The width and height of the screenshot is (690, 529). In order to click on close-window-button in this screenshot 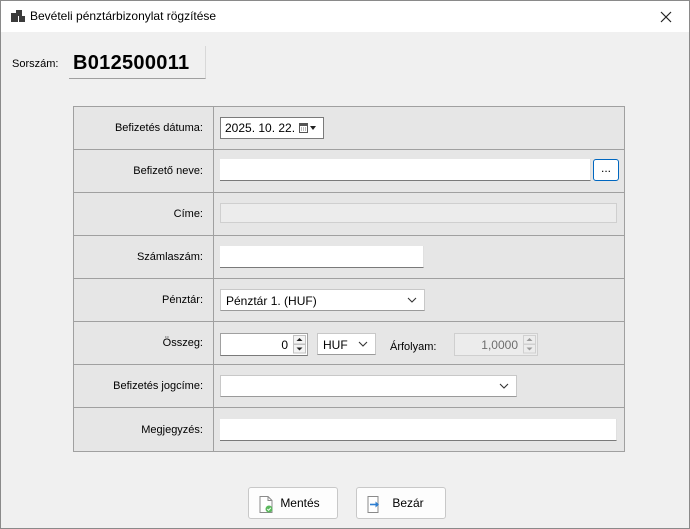, I will do `click(666, 16)`.